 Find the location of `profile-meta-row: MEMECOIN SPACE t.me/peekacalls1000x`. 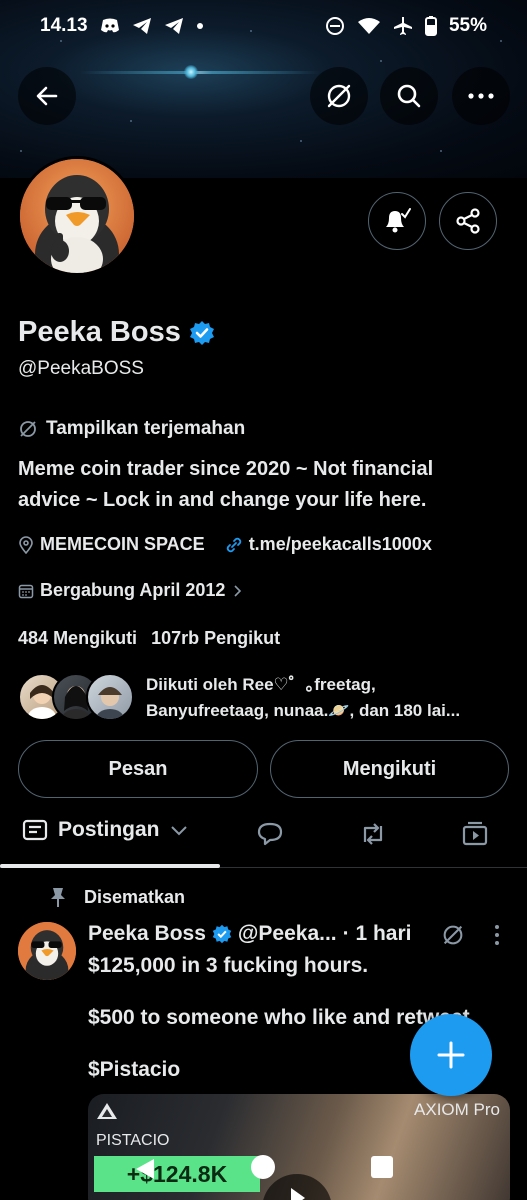

profile-meta-row: MEMECOIN SPACE t.me/peekacalls1000x is located at coordinates (225, 544).